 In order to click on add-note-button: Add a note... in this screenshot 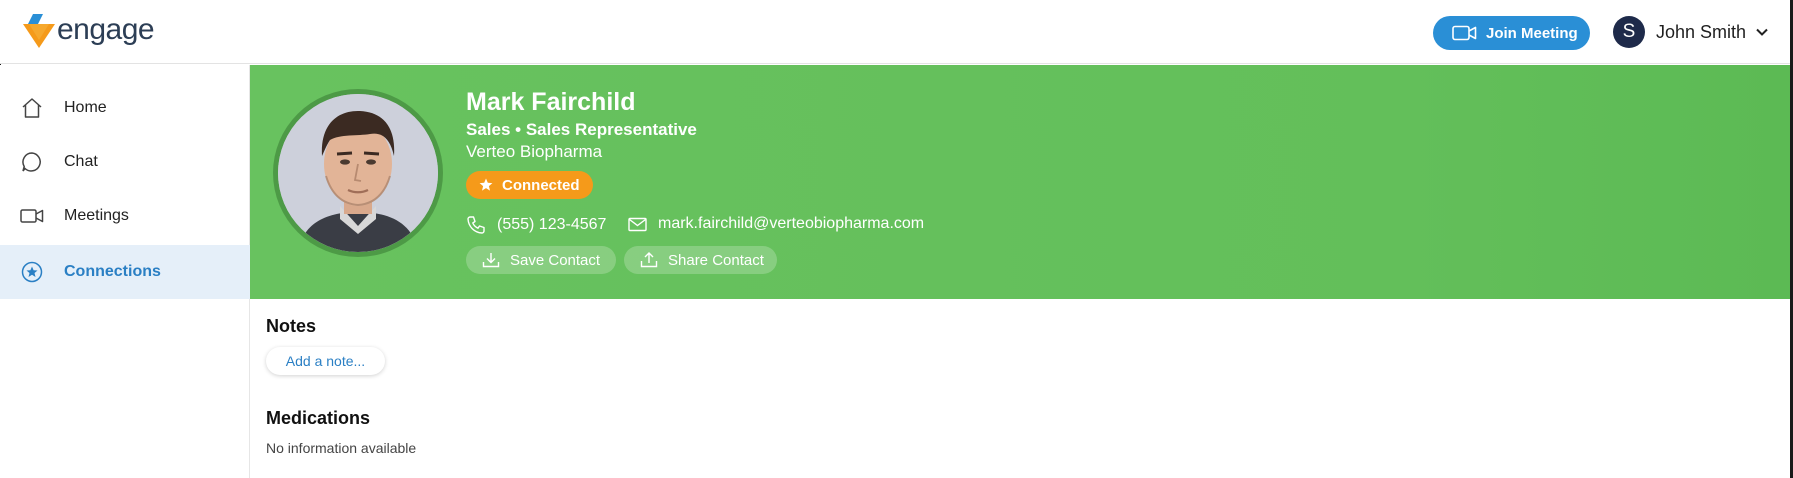, I will do `click(325, 361)`.